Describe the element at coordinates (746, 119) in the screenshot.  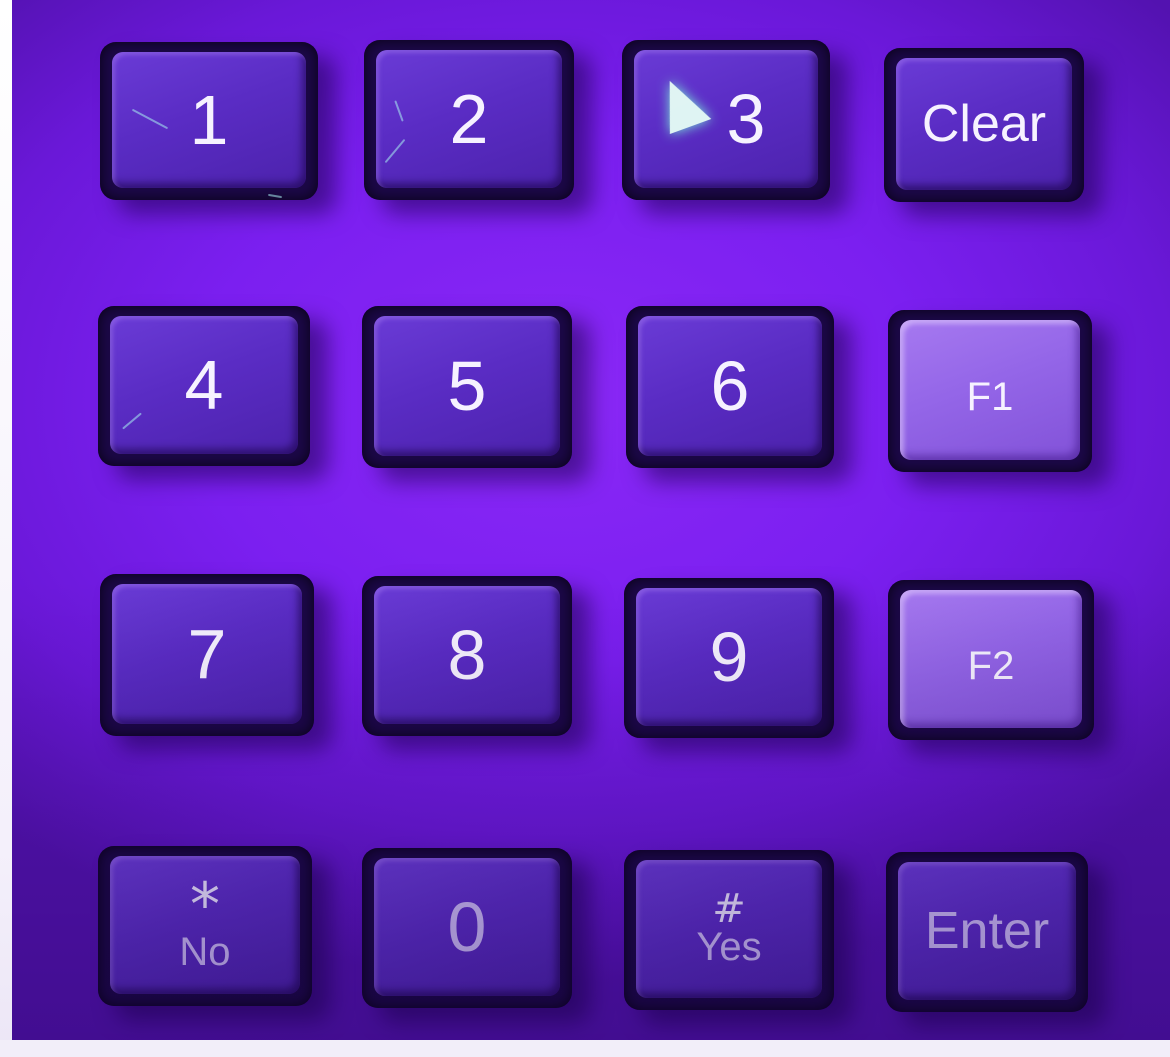
I see `key-3-label: 3` at that location.